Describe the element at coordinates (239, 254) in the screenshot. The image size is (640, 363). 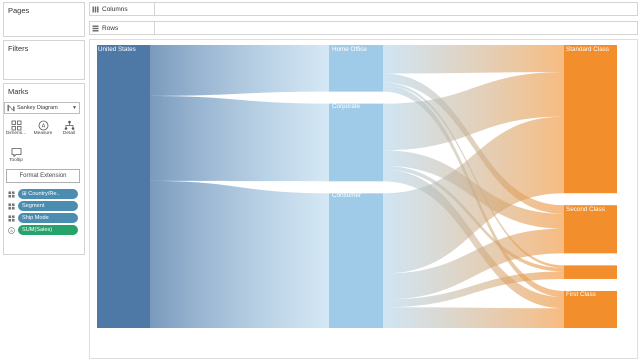
I see `link-united-states-to-consumer` at that location.